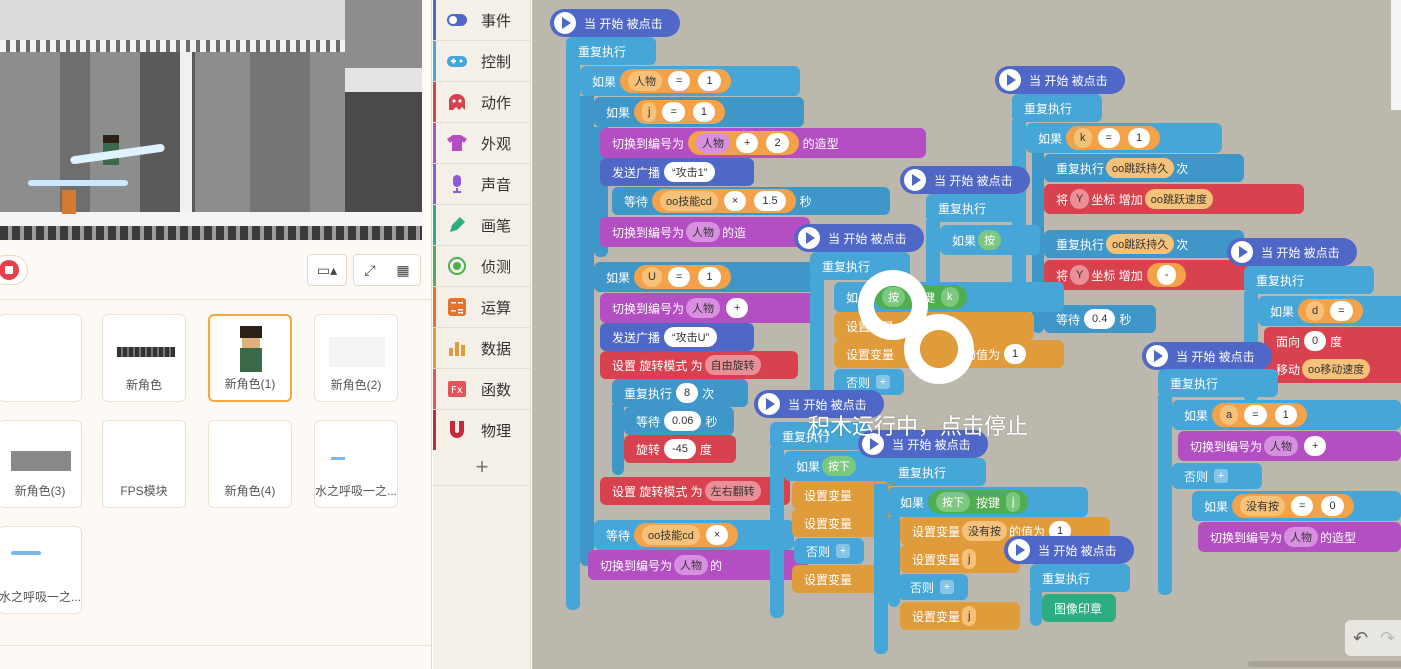 Image resolution: width=1401 pixels, height=669 pixels. What do you see at coordinates (683, 421) in the screenshot?
I see `value-input: 0.06` at bounding box center [683, 421].